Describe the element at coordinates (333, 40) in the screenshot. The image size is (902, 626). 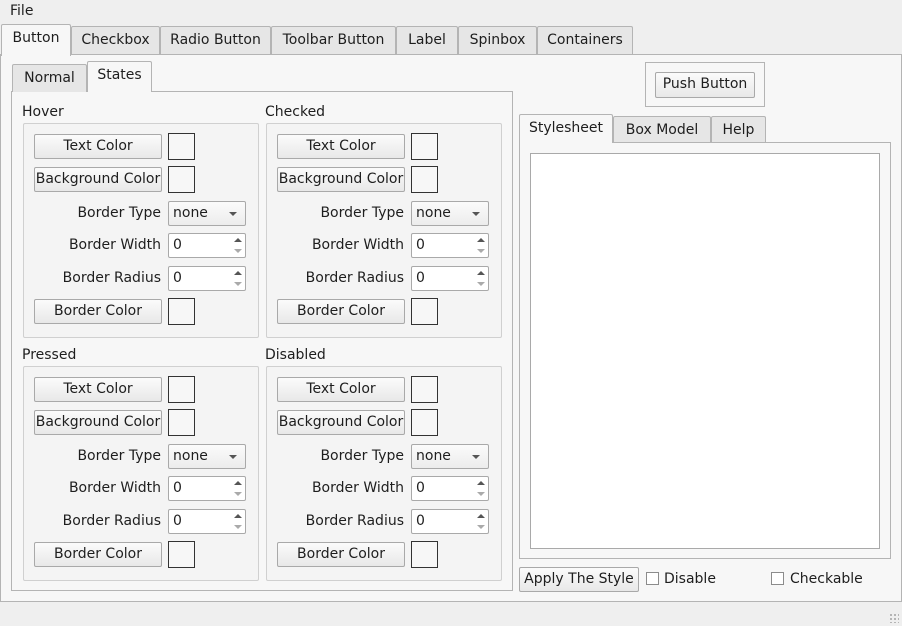
I see `tab-toolbar-button: Toolbar Button` at that location.